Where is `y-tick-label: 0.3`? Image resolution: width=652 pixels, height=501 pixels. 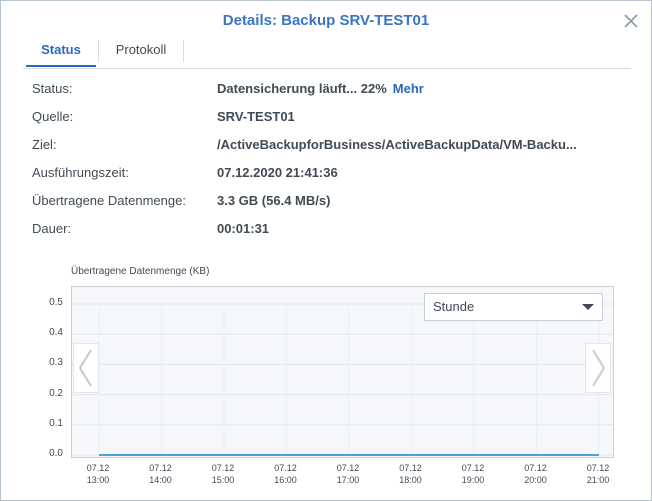 y-tick-label: 0.3 is located at coordinates (56, 363).